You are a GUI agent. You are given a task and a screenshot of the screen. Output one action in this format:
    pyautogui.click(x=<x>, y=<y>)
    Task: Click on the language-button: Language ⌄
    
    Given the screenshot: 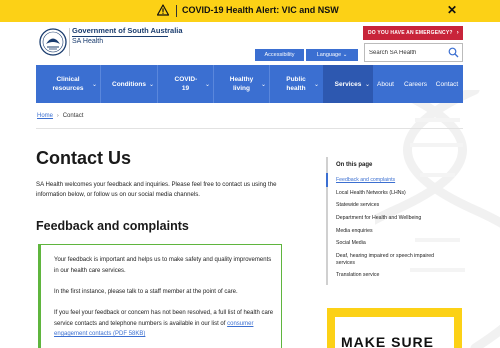 What is the action you would take?
    pyautogui.click(x=332, y=55)
    